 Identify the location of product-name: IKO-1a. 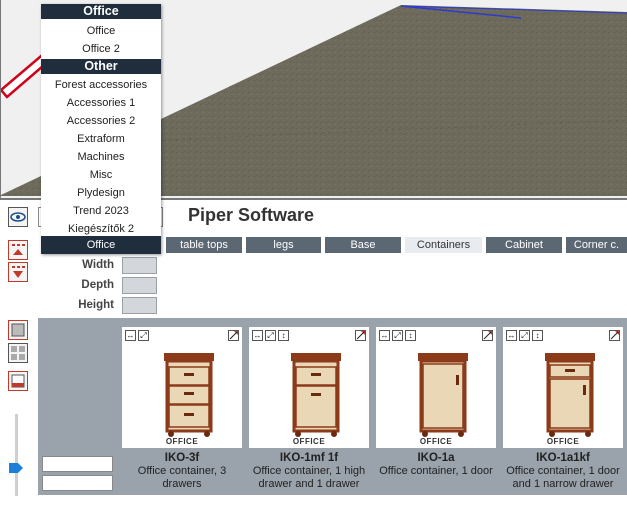
(436, 458).